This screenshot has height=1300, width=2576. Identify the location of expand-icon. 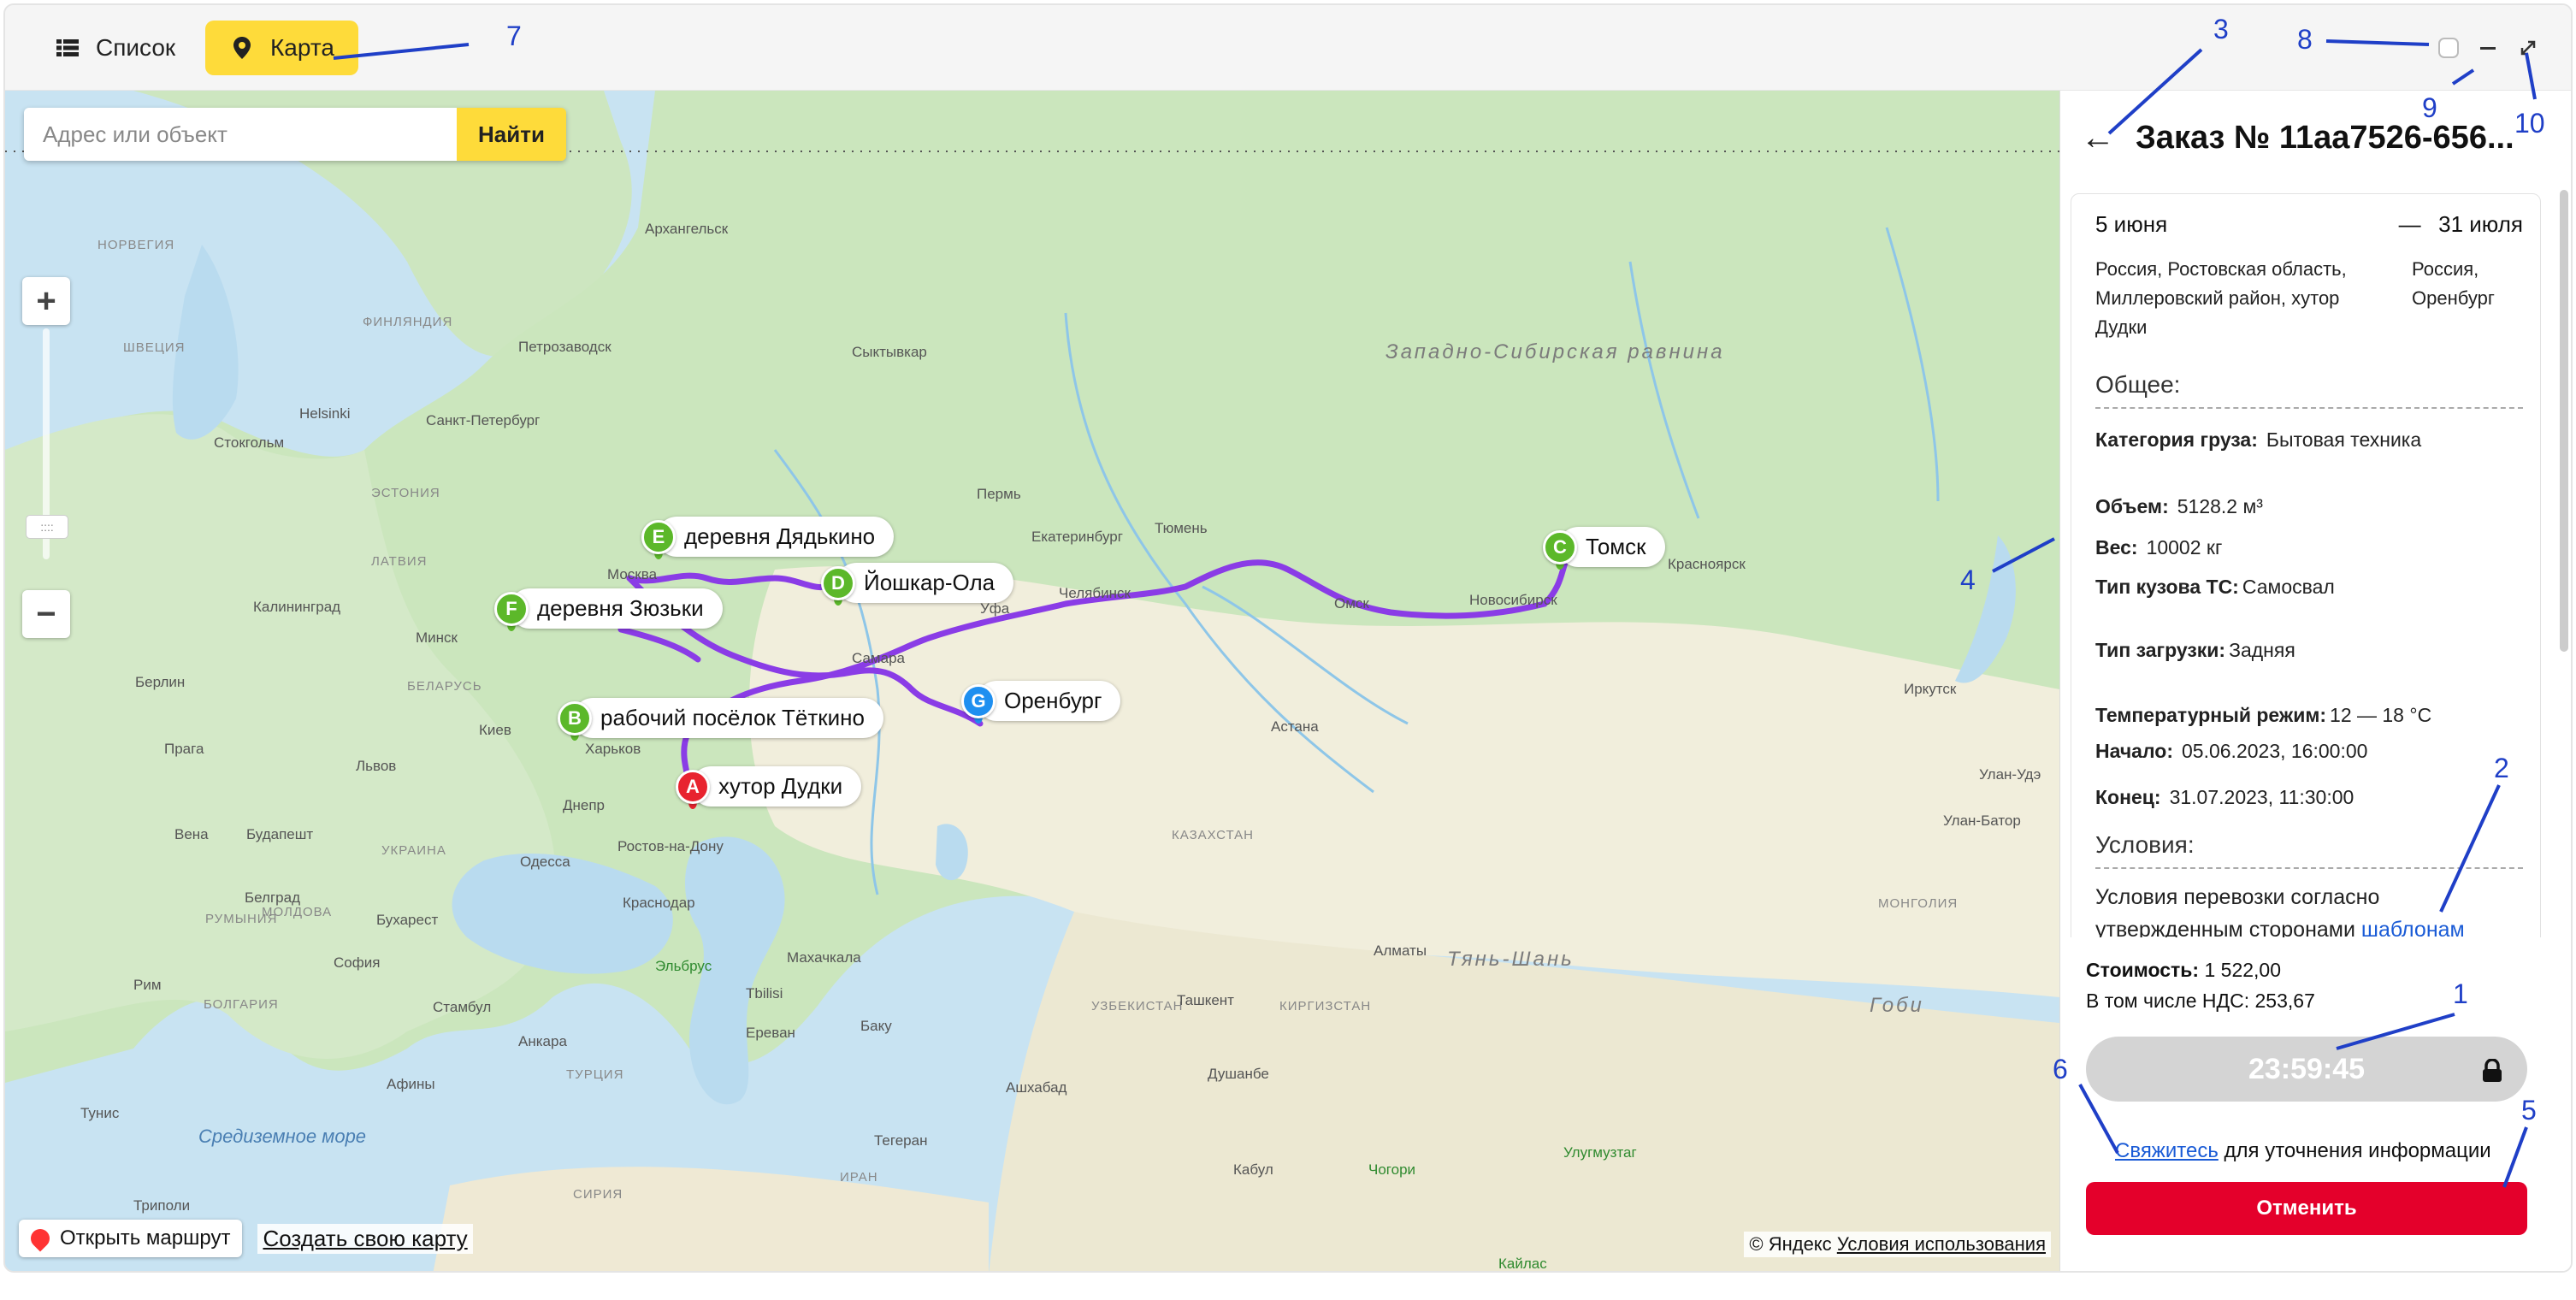
(2528, 48).